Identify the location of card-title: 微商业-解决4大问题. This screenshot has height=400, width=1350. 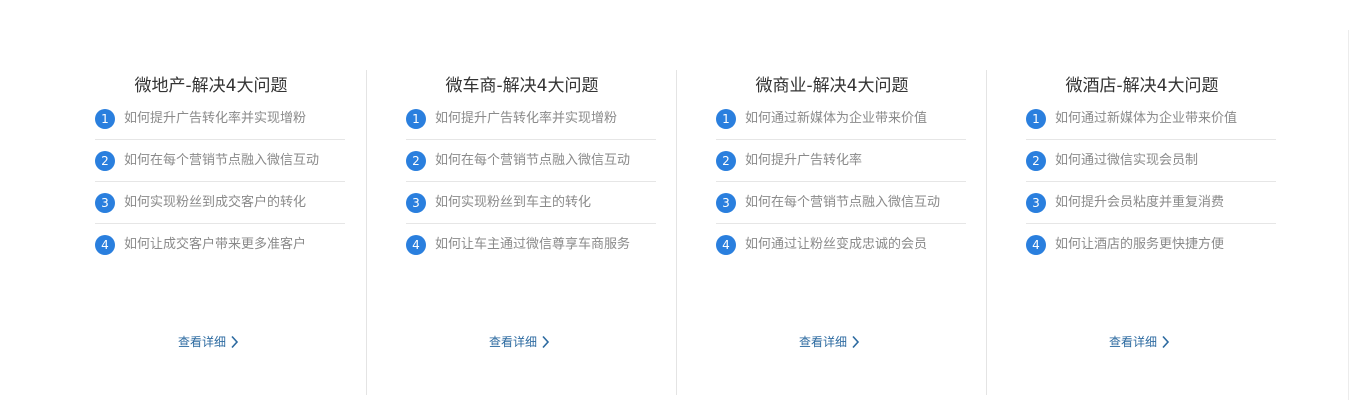
(832, 86).